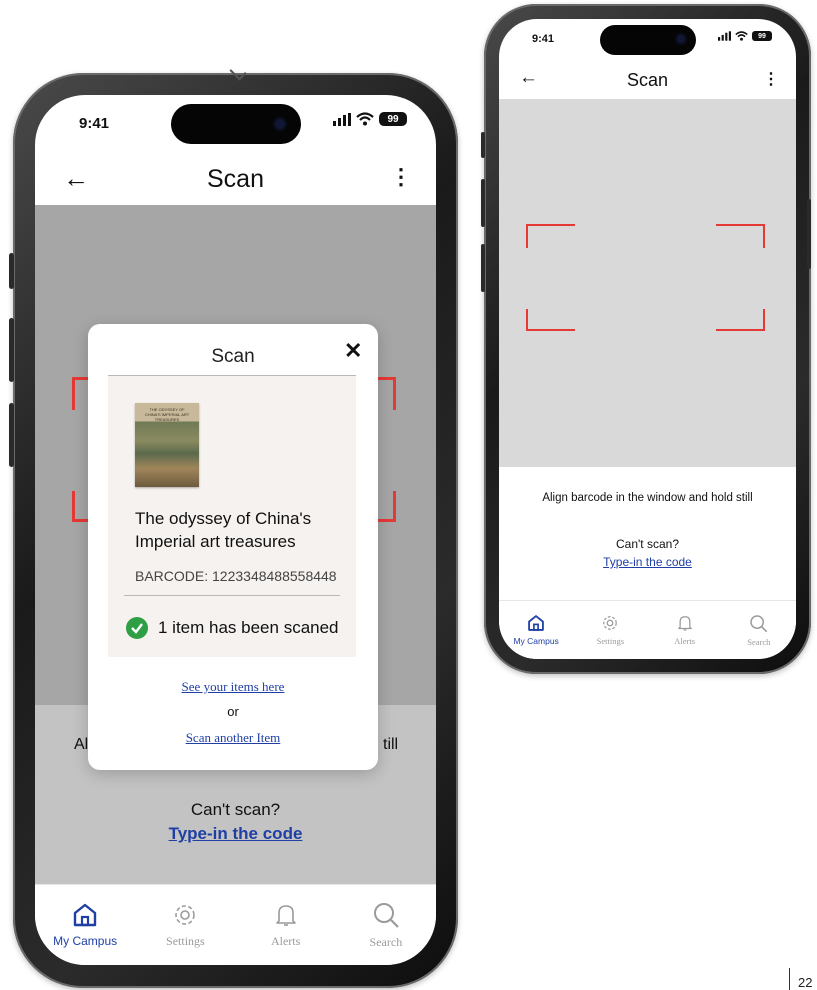 This screenshot has height=990, width=817. Describe the element at coordinates (236, 576) in the screenshot. I see `barcode-text: BARCODE: 1223348488558448` at that location.